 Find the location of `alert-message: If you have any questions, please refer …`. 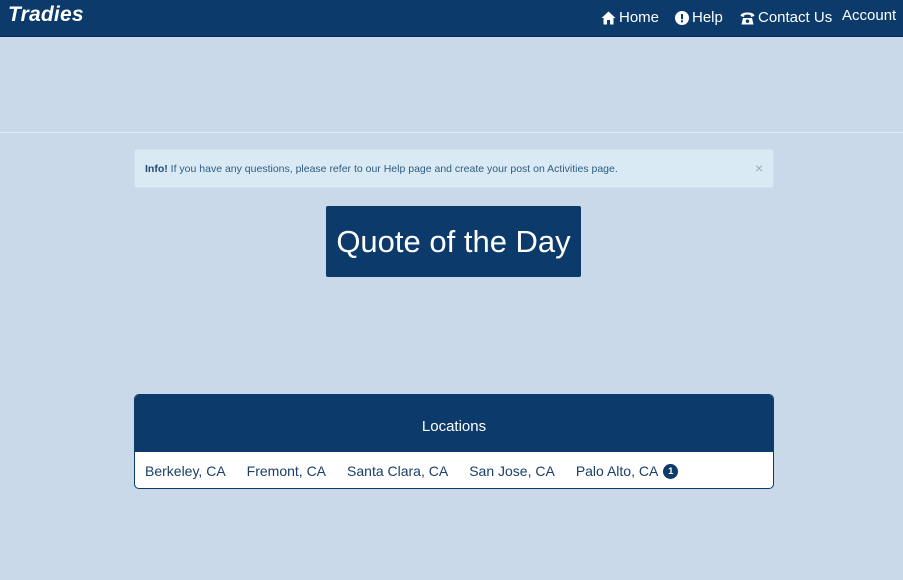

alert-message: If you have any questions, please refer … is located at coordinates (392, 169).